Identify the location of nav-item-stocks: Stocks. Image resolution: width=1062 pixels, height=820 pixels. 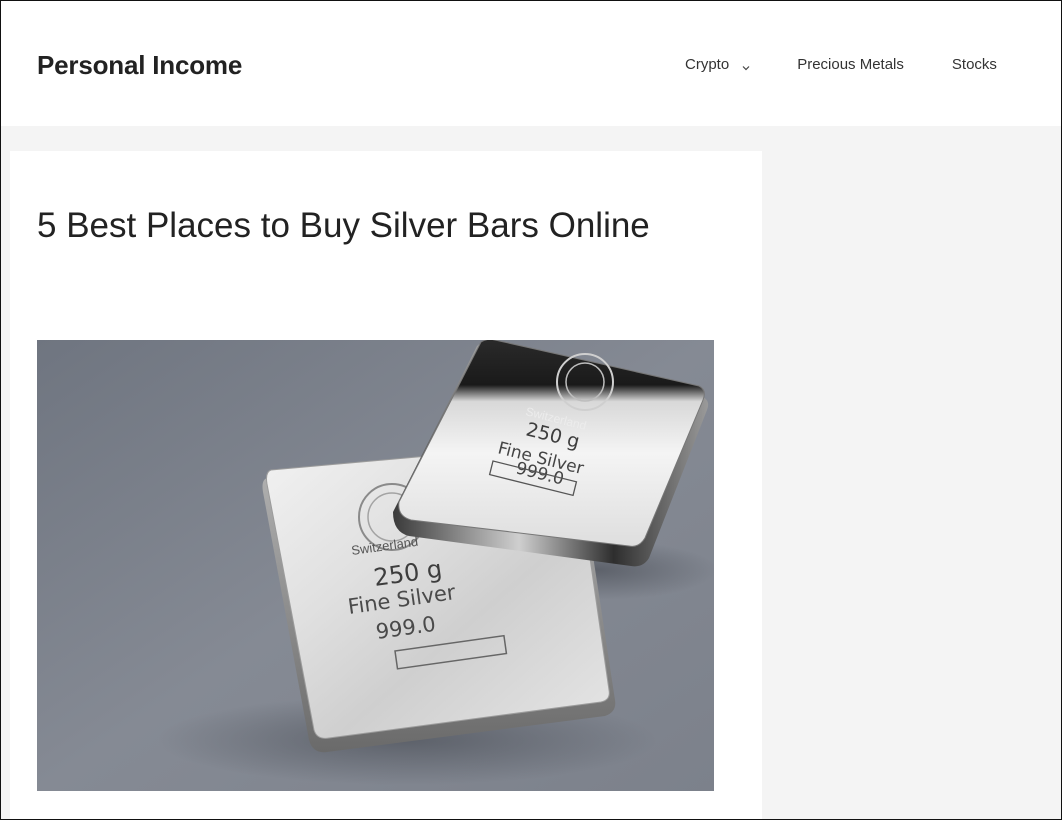
(974, 64).